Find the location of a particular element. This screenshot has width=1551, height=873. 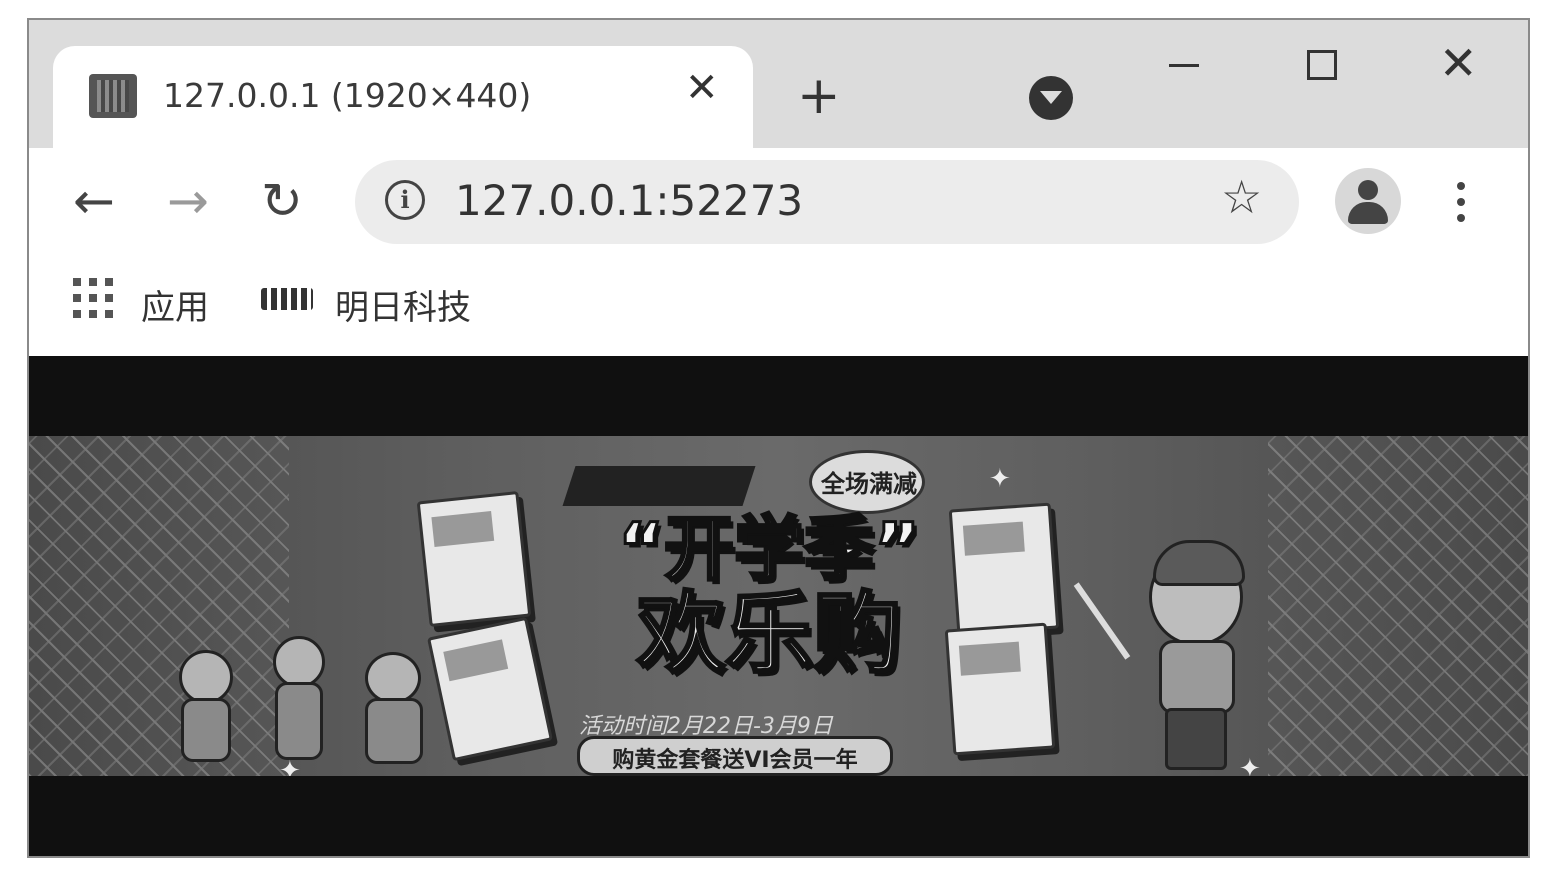

minimize-button is located at coordinates (1184, 65).